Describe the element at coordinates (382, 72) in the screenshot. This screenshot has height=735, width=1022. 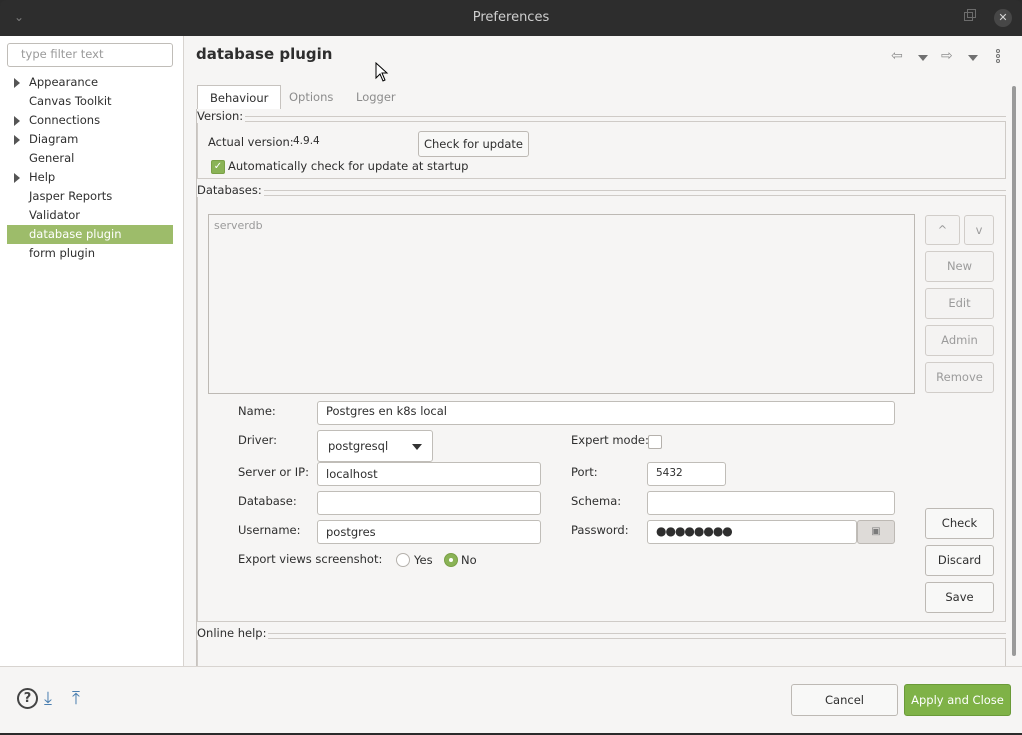
I see `mouse-cursor-icon` at that location.